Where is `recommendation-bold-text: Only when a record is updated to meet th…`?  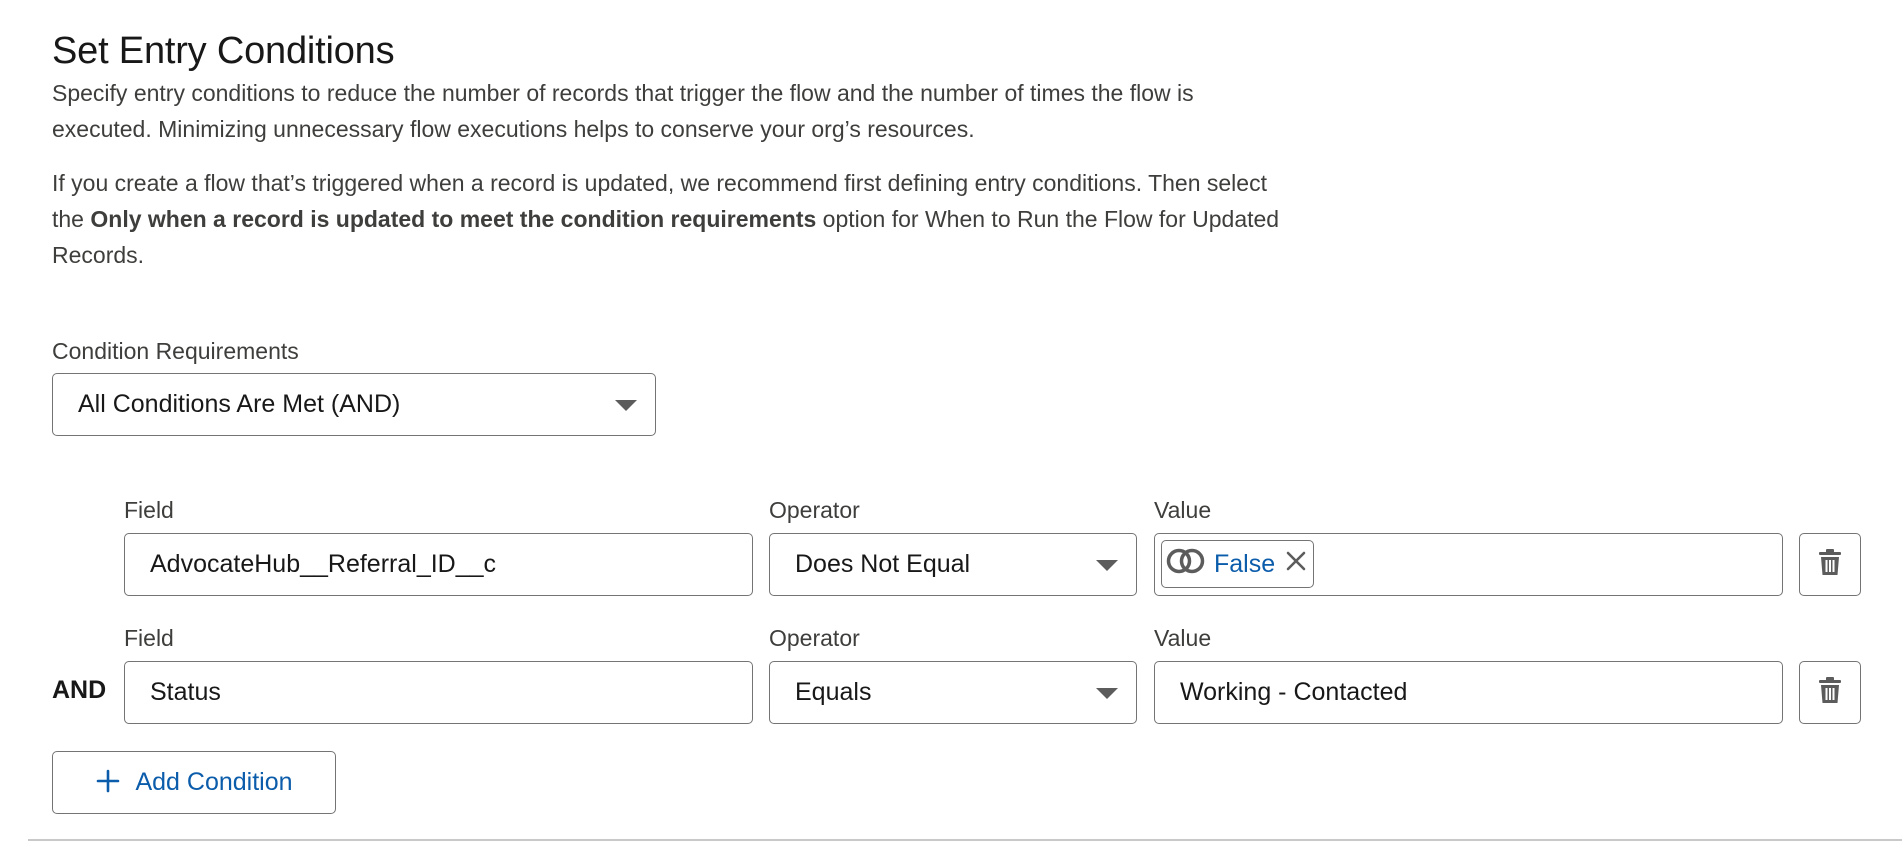
recommendation-bold-text: Only when a record is updated to meet th… is located at coordinates (453, 219).